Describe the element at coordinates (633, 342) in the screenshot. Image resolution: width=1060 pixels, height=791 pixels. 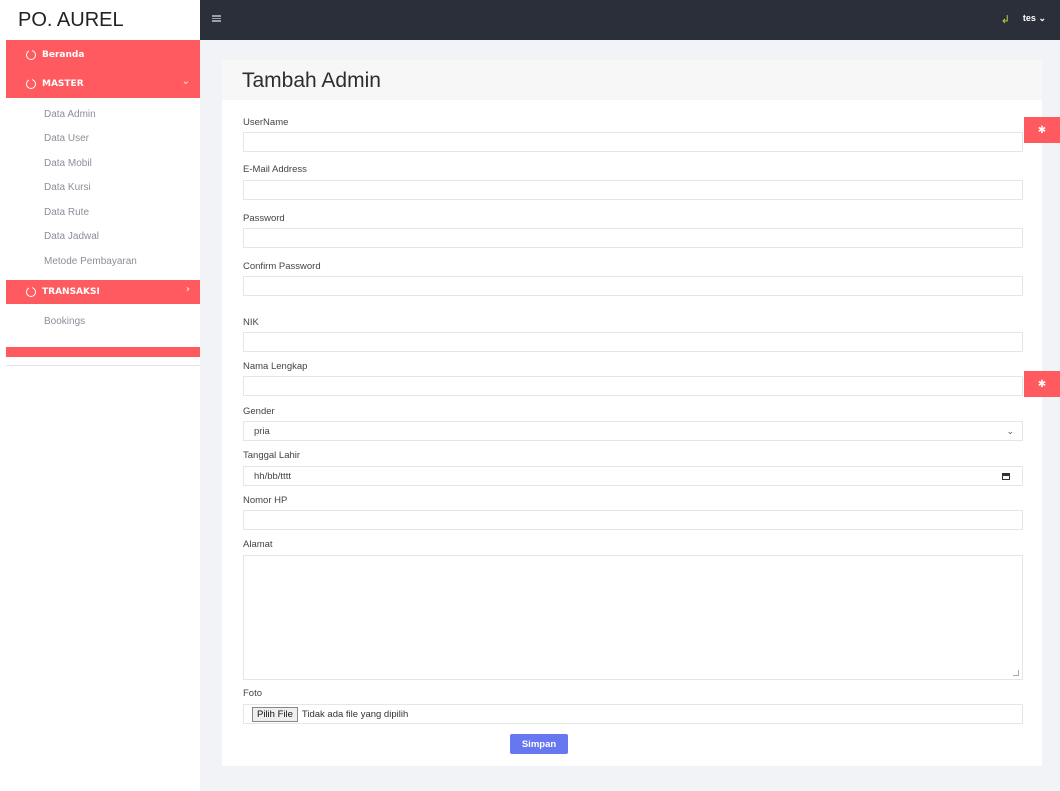
I see `nik-input` at that location.